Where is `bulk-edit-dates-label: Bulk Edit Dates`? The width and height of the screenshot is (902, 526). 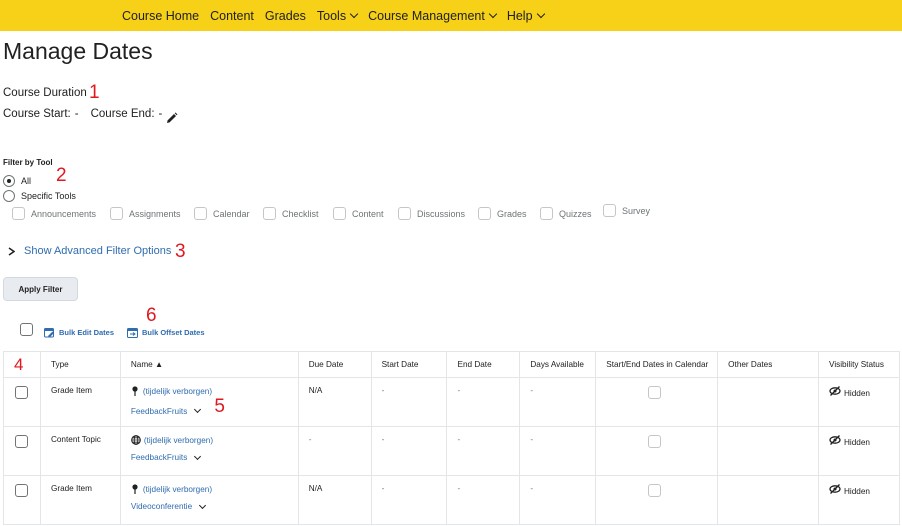 bulk-edit-dates-label: Bulk Edit Dates is located at coordinates (87, 332).